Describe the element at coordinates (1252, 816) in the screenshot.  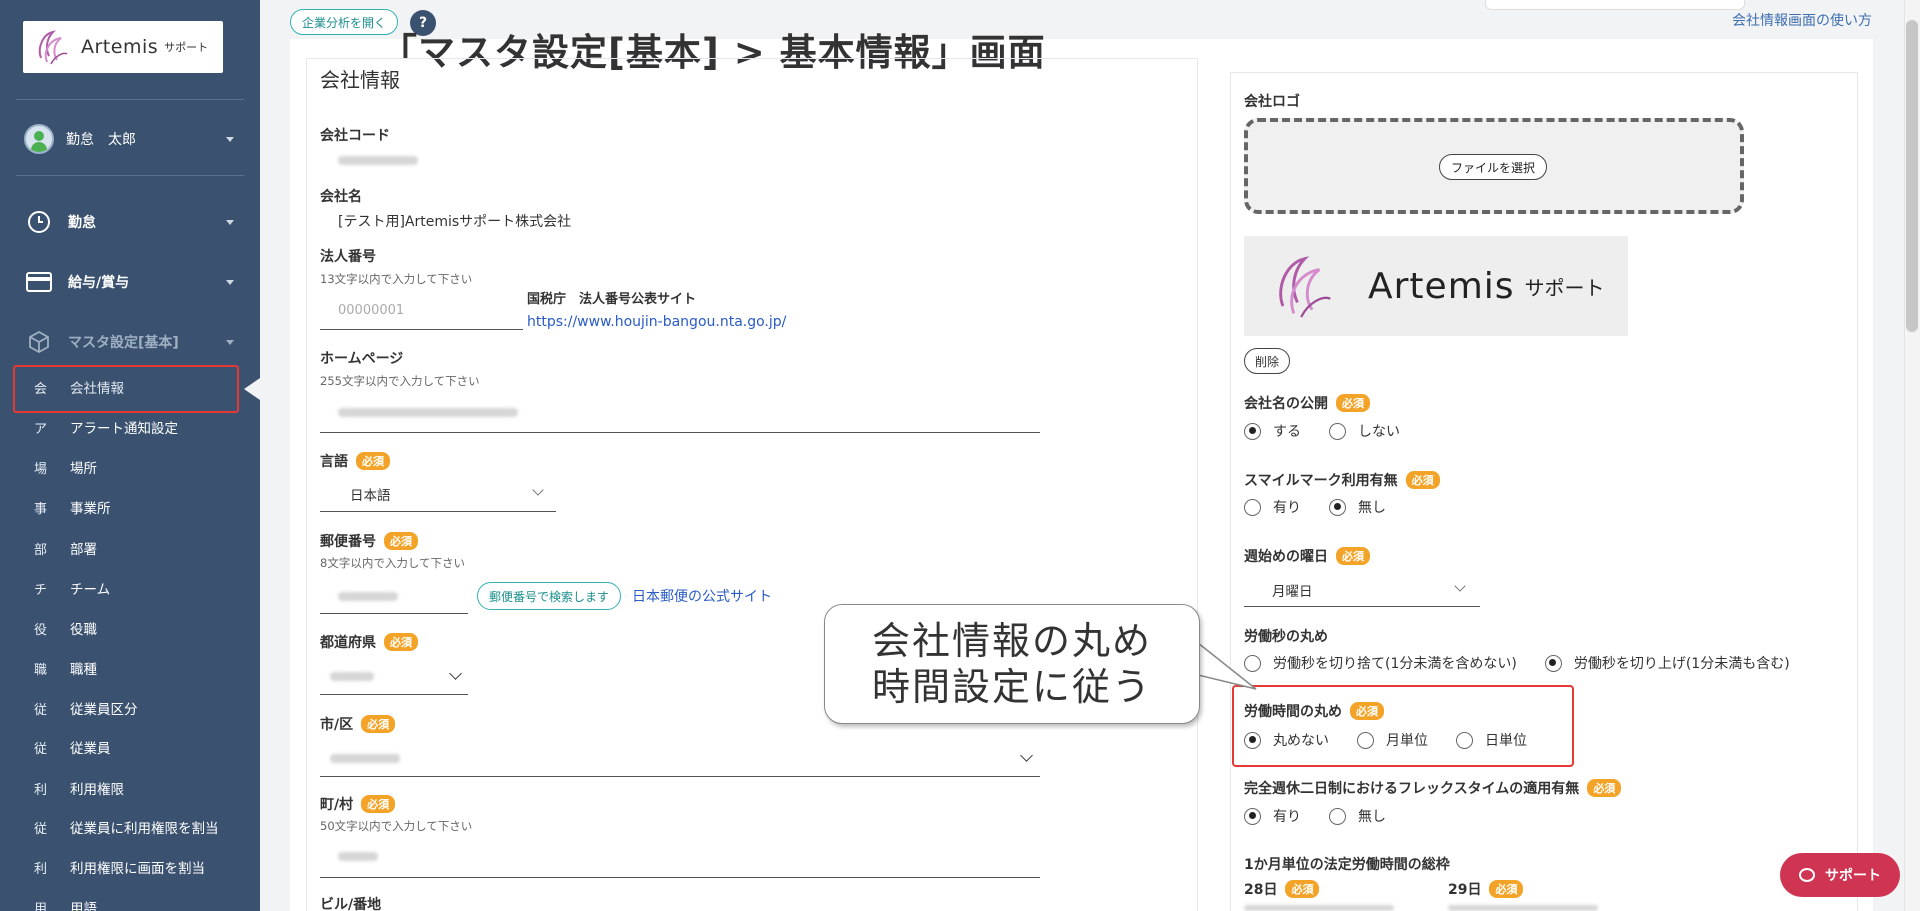
I see `radio-flex-yes` at that location.